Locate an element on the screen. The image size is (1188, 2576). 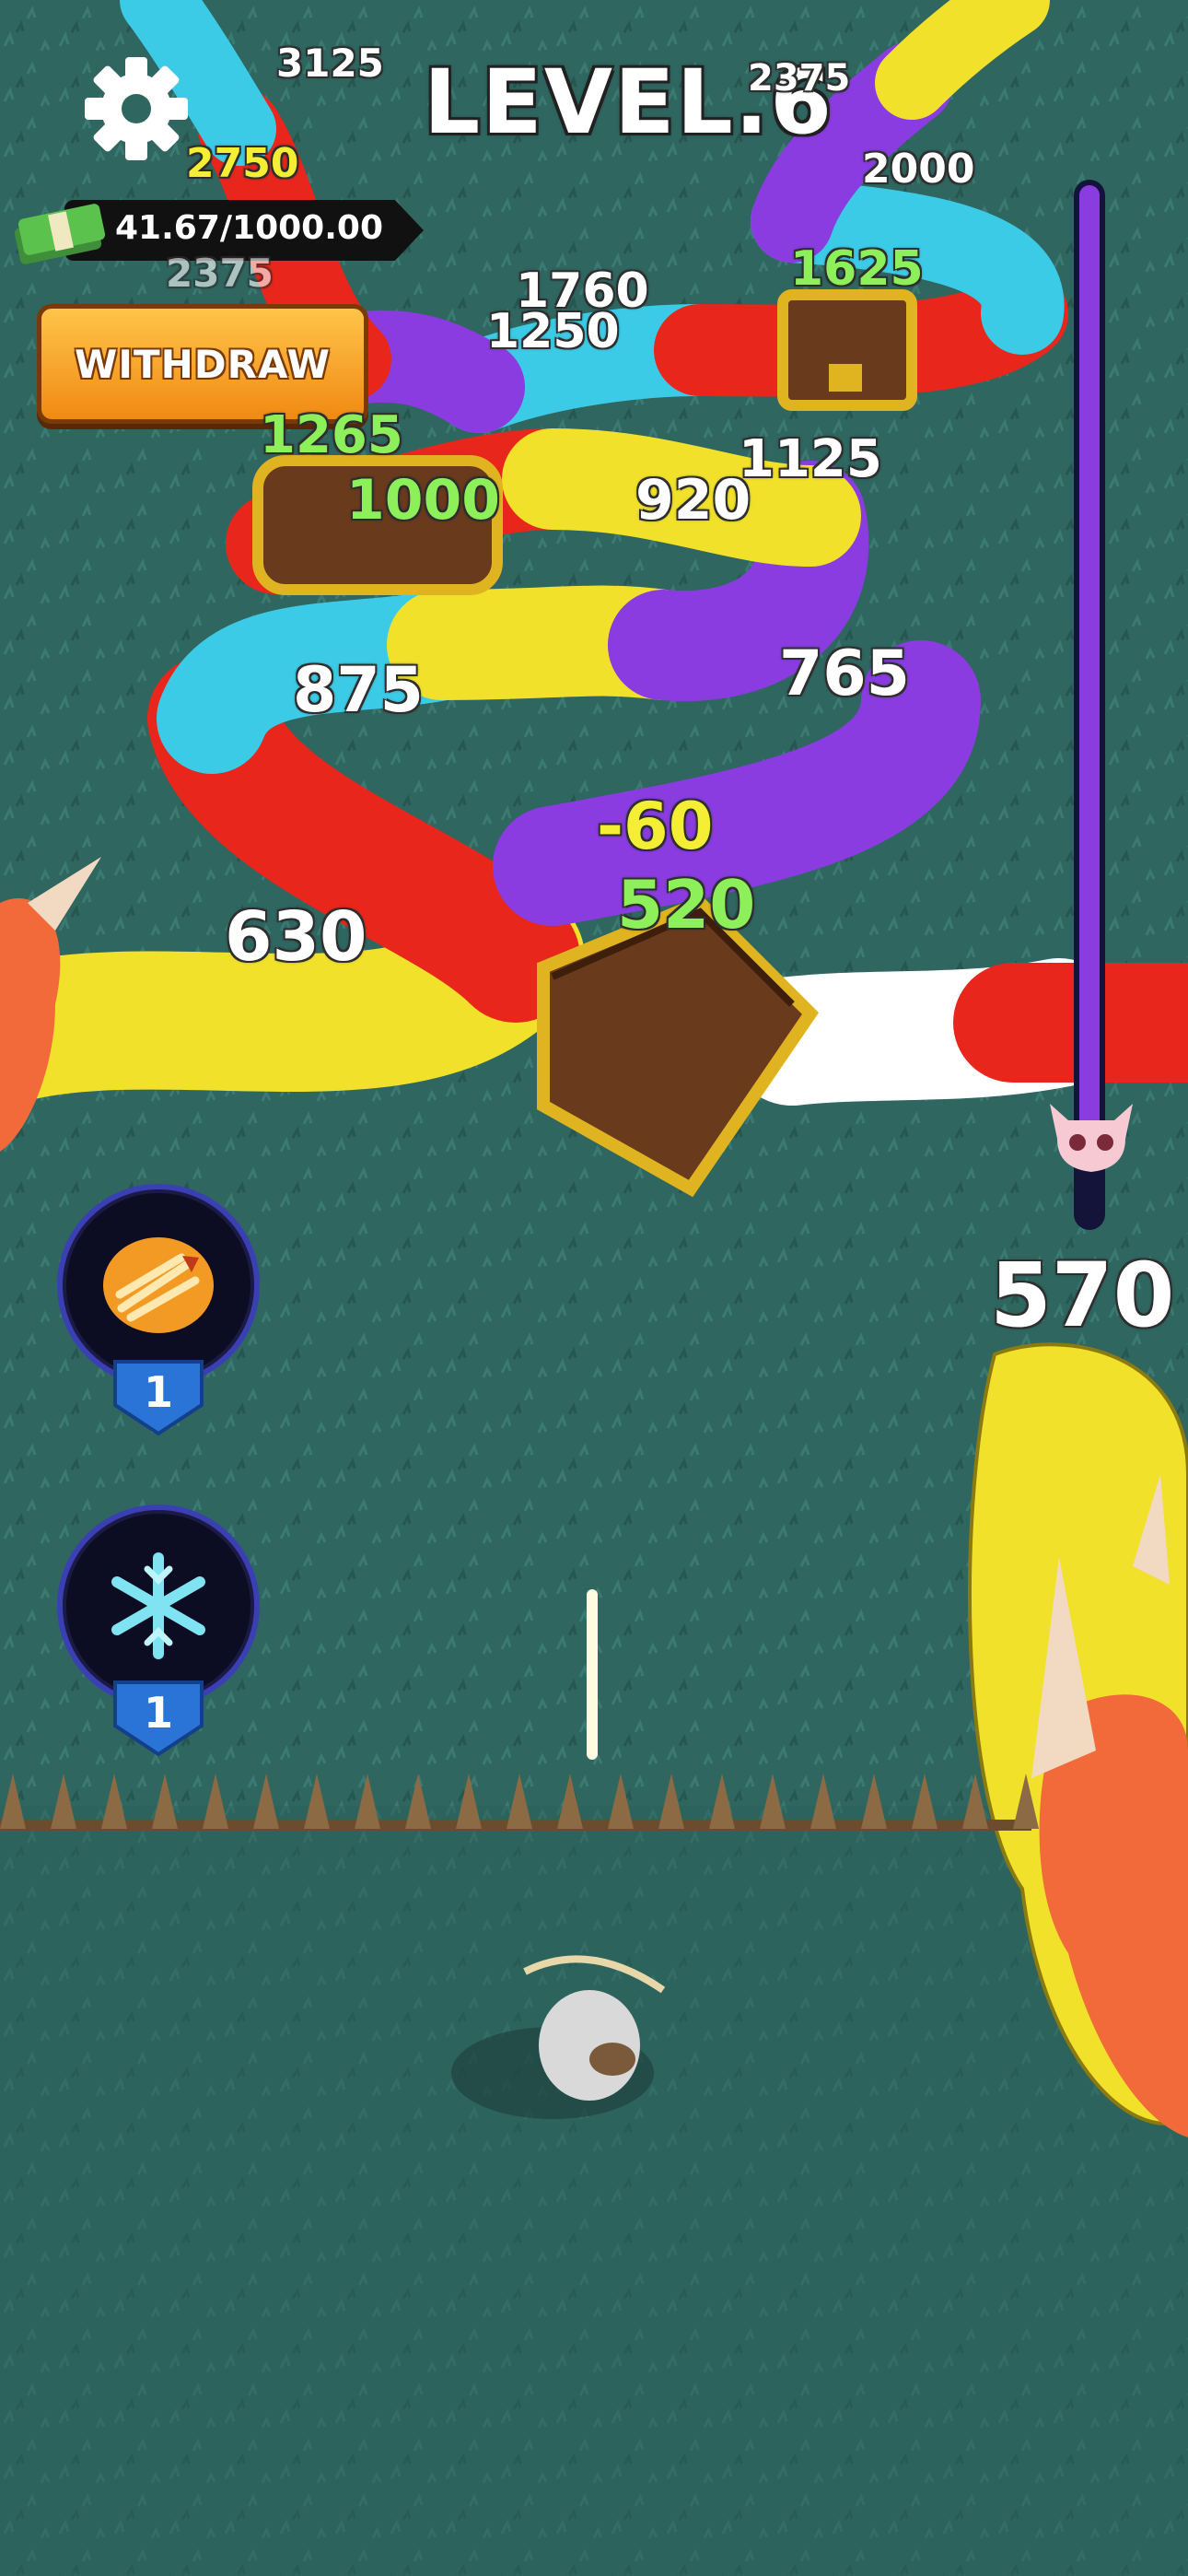
segment-value: 765 is located at coordinates (844, 674).